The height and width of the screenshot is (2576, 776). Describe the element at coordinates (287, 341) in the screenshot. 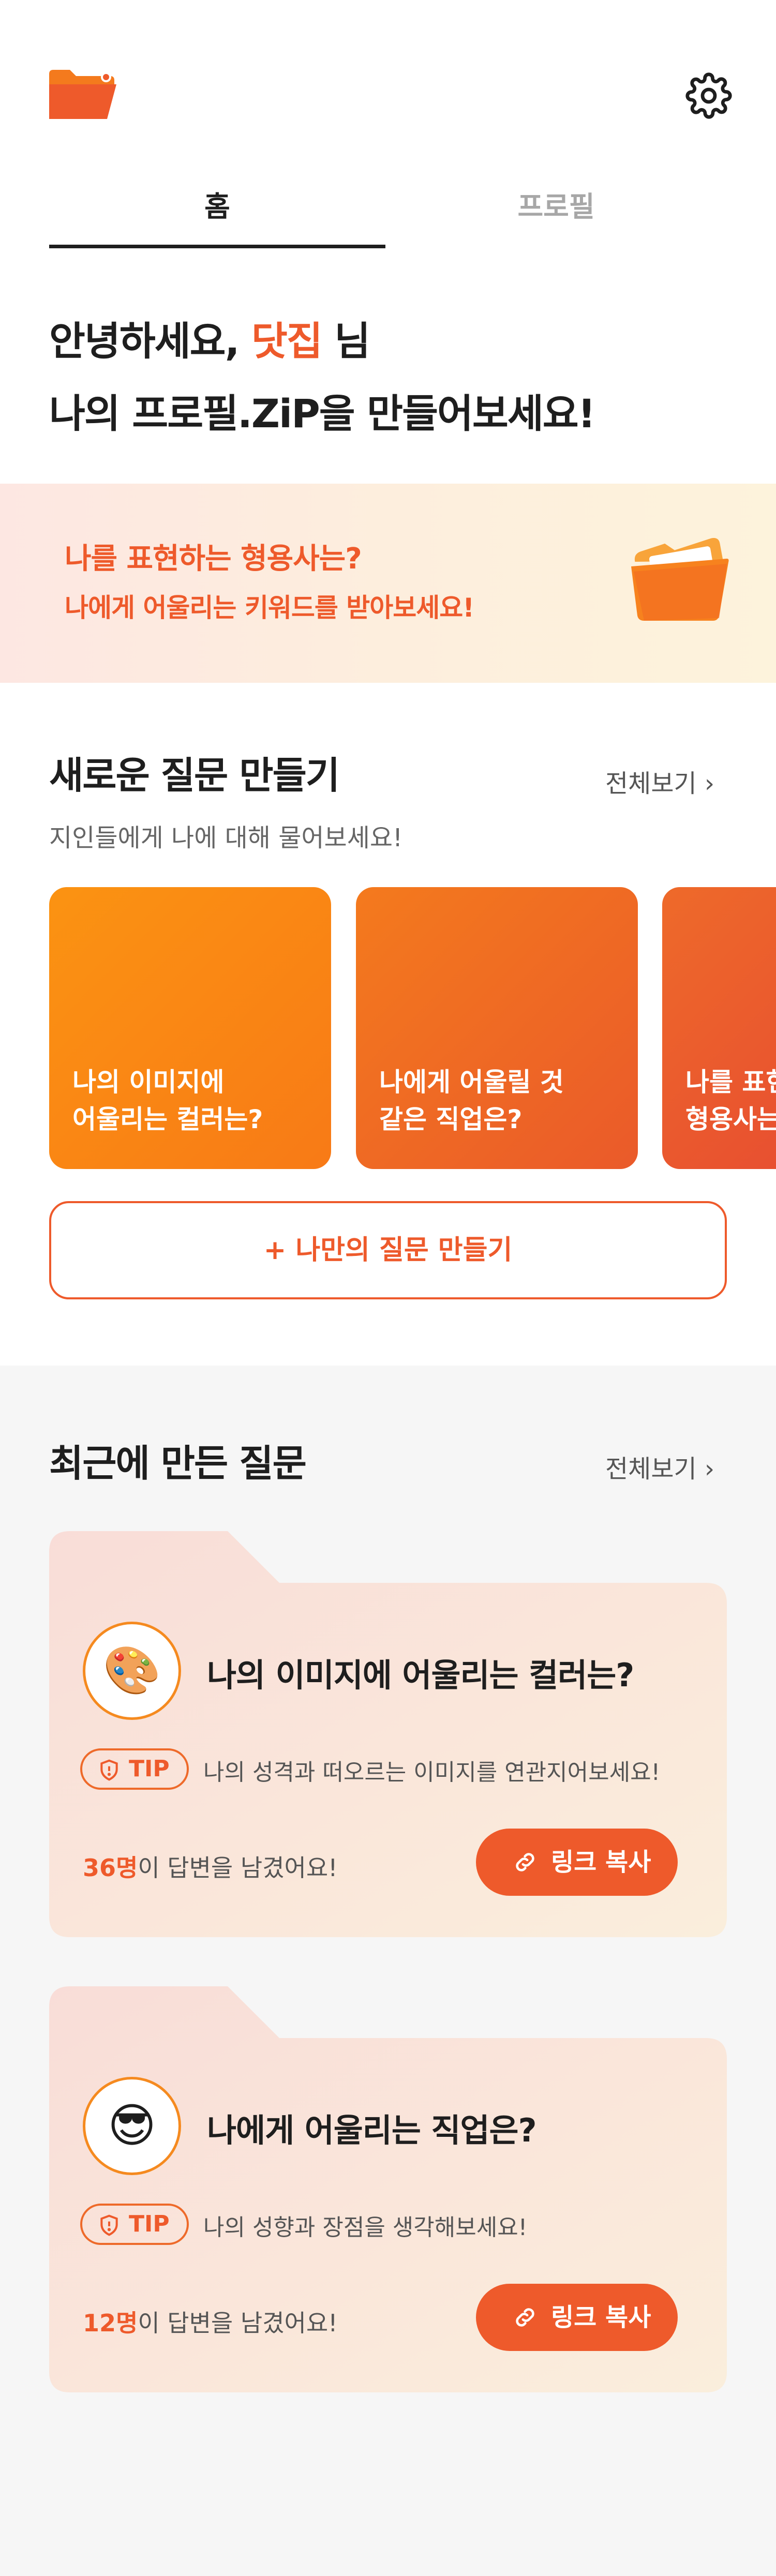

I see `user-name: 닷집` at that location.